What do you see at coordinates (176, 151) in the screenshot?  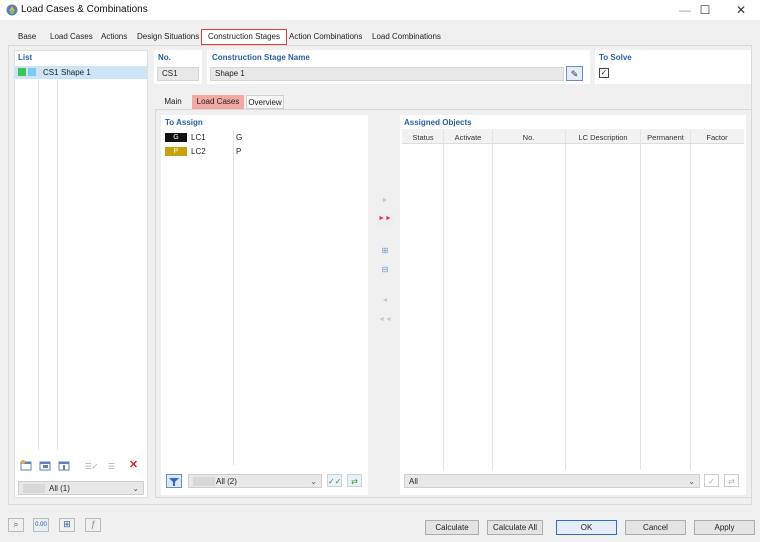 I see `load-case-badge: P` at bounding box center [176, 151].